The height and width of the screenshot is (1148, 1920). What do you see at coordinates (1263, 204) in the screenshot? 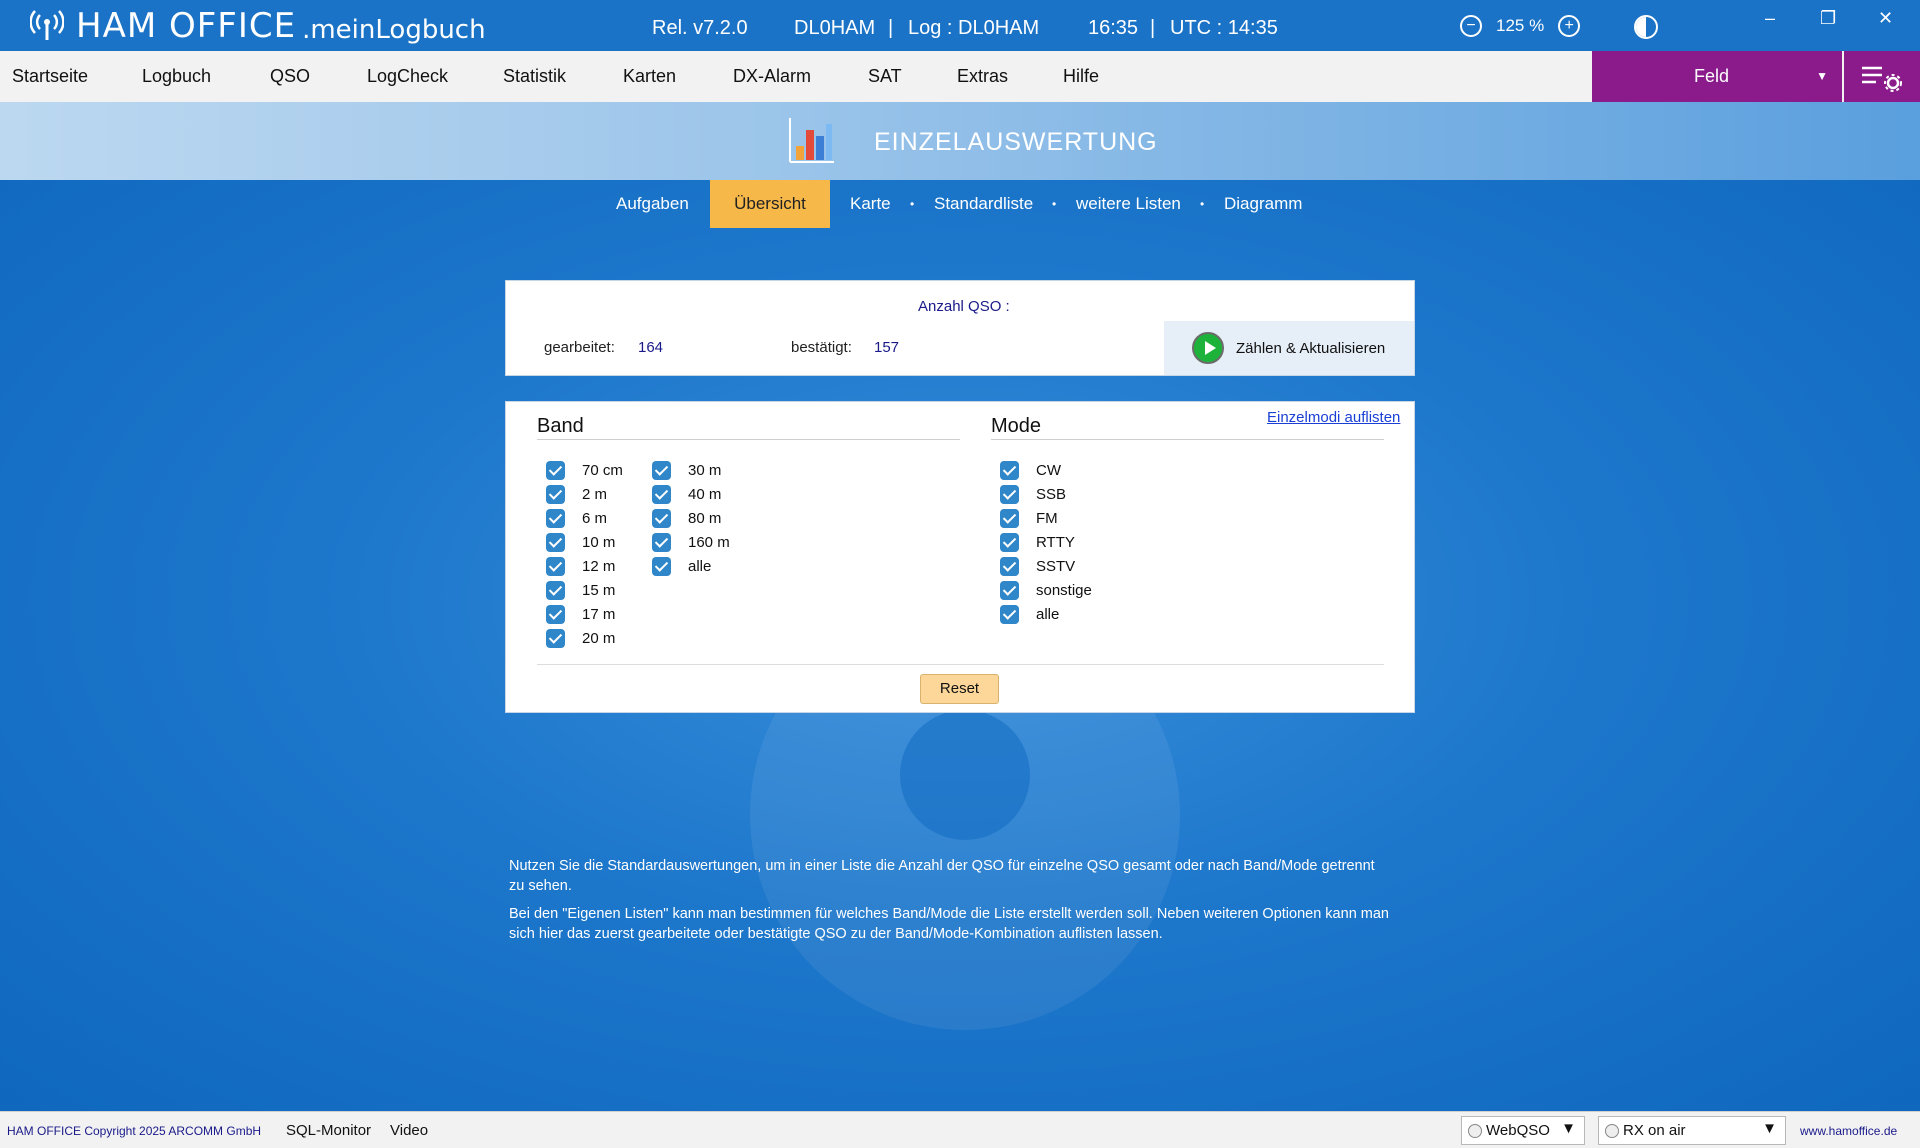
I see `tab-diagramm: Diagramm` at bounding box center [1263, 204].